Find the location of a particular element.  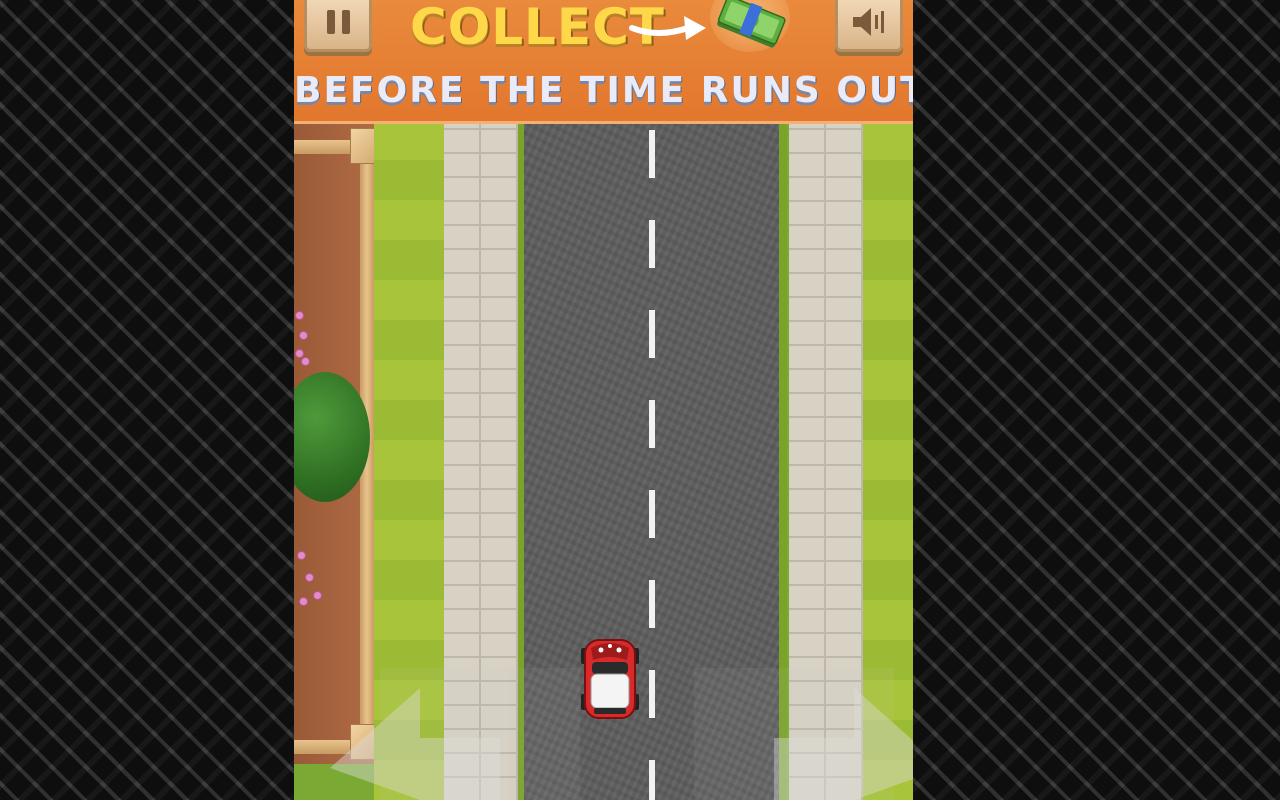

pause-icon is located at coordinates (338, 22).